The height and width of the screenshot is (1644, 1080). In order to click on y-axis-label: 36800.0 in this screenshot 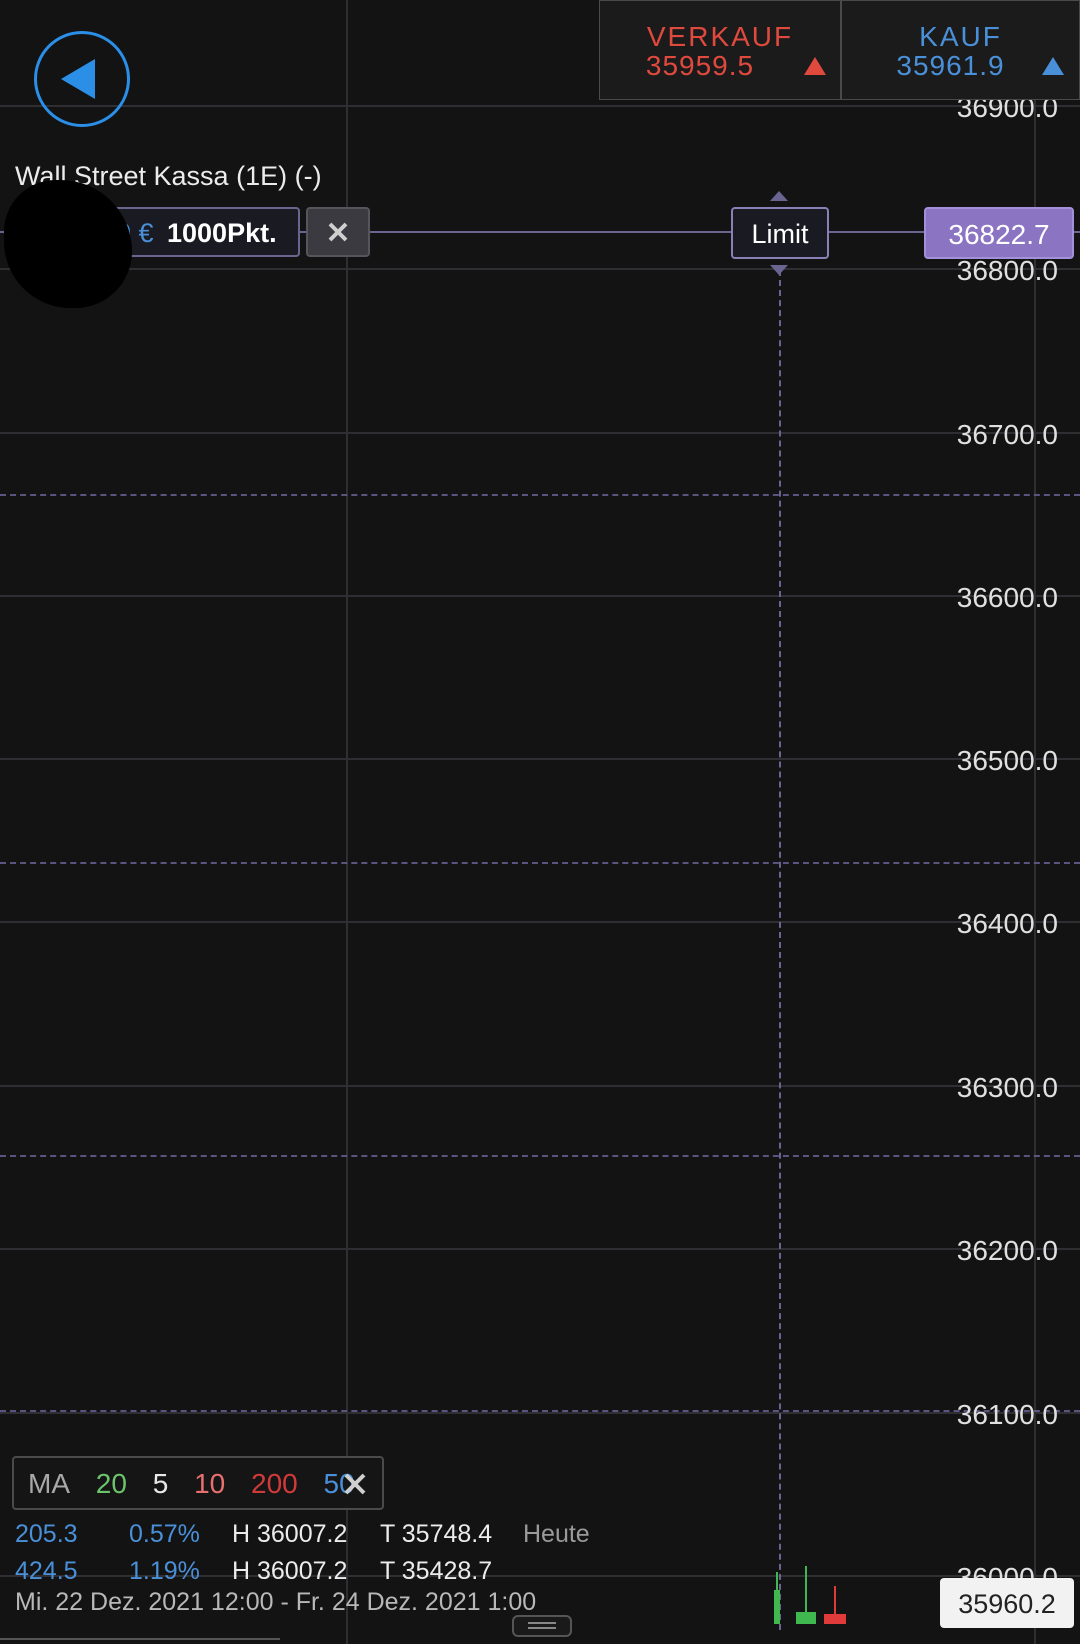, I will do `click(1007, 270)`.